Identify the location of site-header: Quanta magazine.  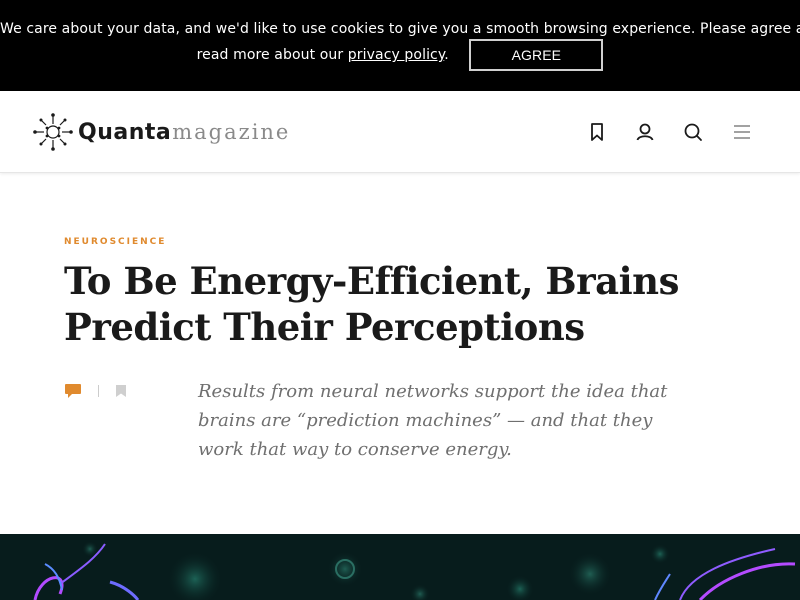
(400, 132).